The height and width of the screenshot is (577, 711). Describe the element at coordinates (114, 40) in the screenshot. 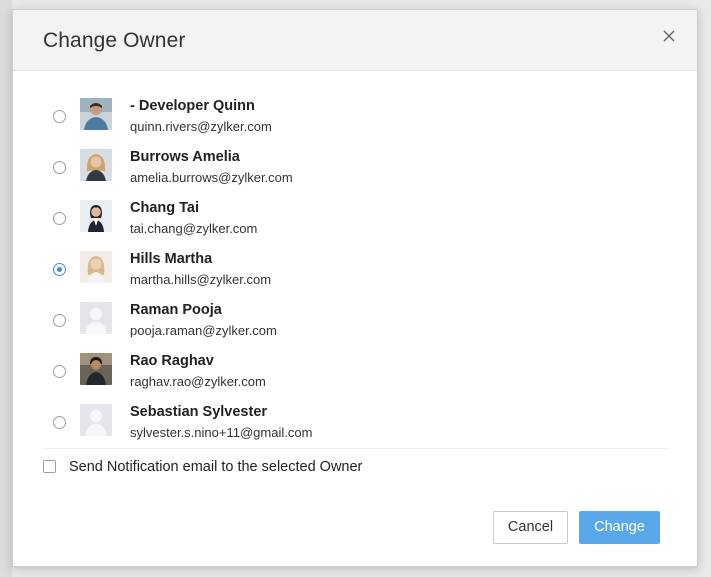

I see `dialog-title: Change Owner` at that location.